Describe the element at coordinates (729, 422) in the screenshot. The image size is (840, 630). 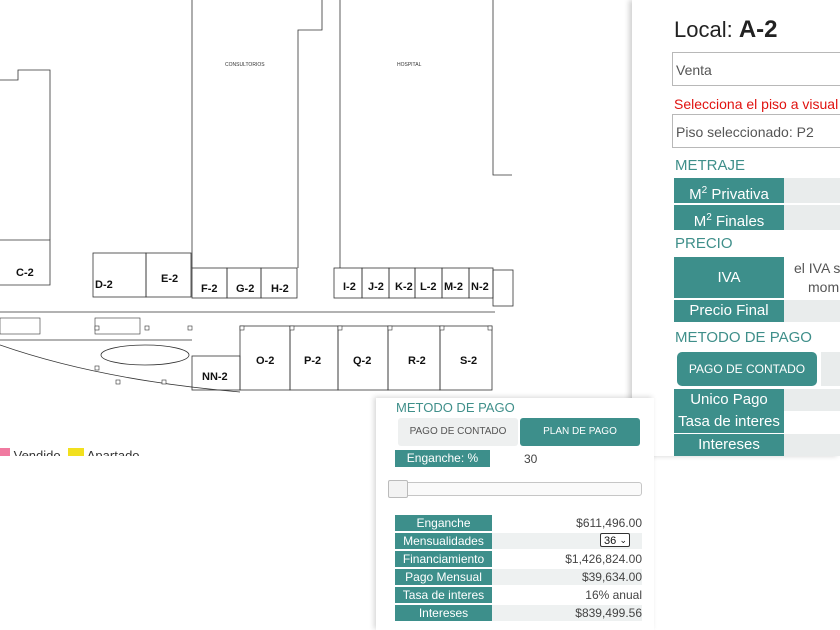
I see `tasa-label: Tasa de interes` at that location.